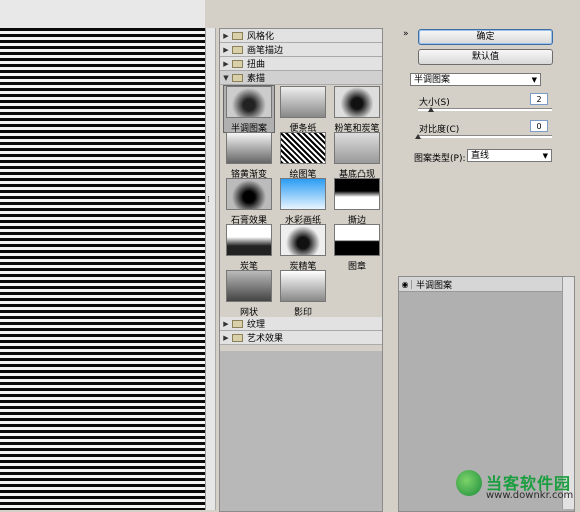  I want to click on eye-icon: ◉, so click(405, 284).